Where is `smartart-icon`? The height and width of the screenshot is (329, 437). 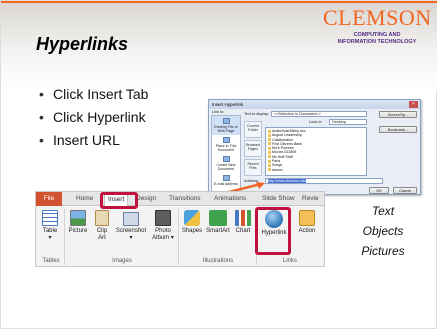
smartart-icon is located at coordinates (218, 218).